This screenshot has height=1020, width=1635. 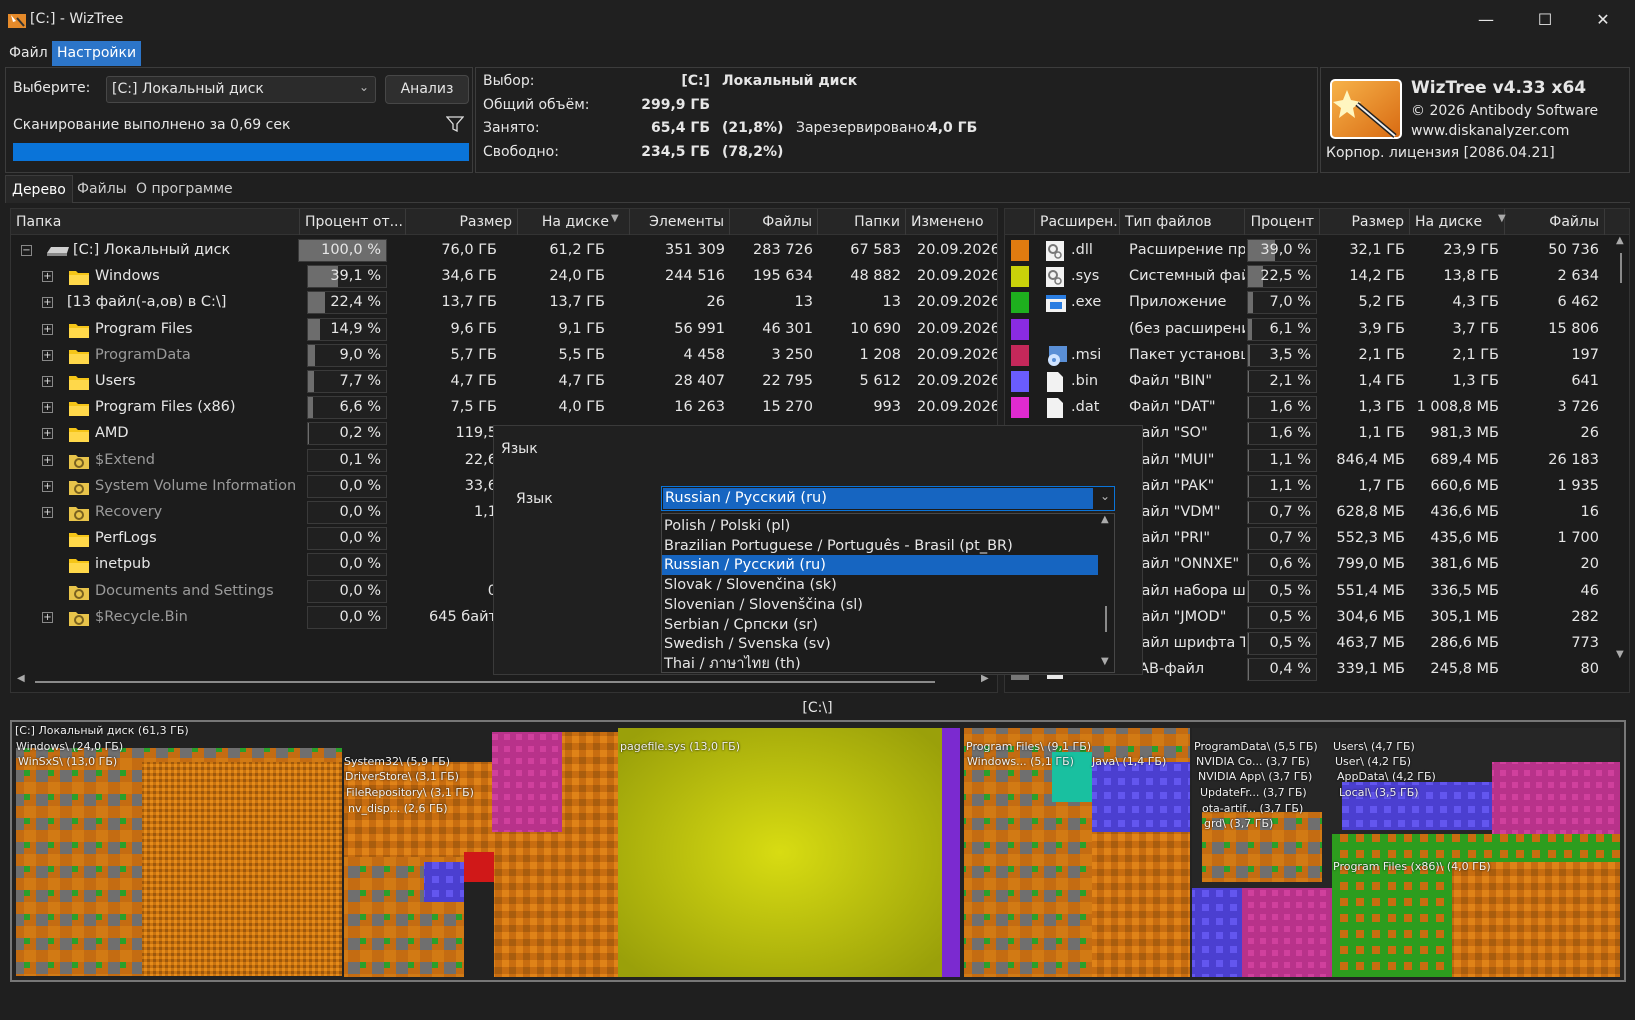 What do you see at coordinates (880, 625) in the screenshot?
I see `language-option: Serbian / Српски (sr)` at bounding box center [880, 625].